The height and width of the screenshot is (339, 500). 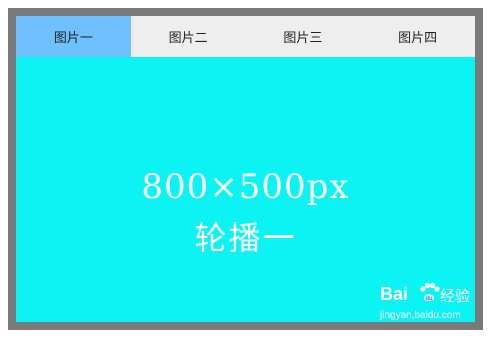 I want to click on watermark-brand-right: 经验, so click(x=455, y=296).